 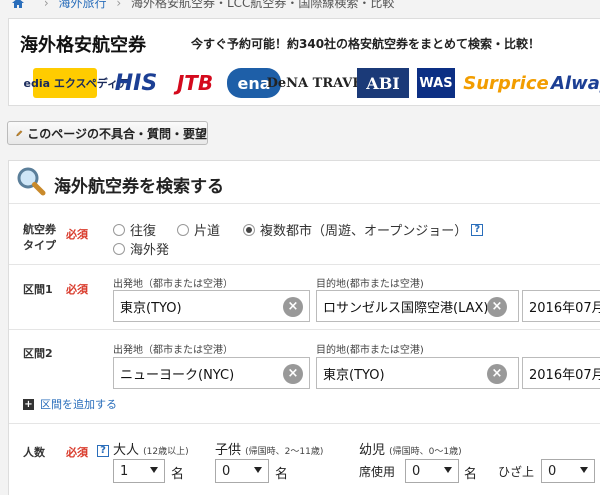 What do you see at coordinates (228, 450) in the screenshot?
I see `child-label-text: 子供` at bounding box center [228, 450].